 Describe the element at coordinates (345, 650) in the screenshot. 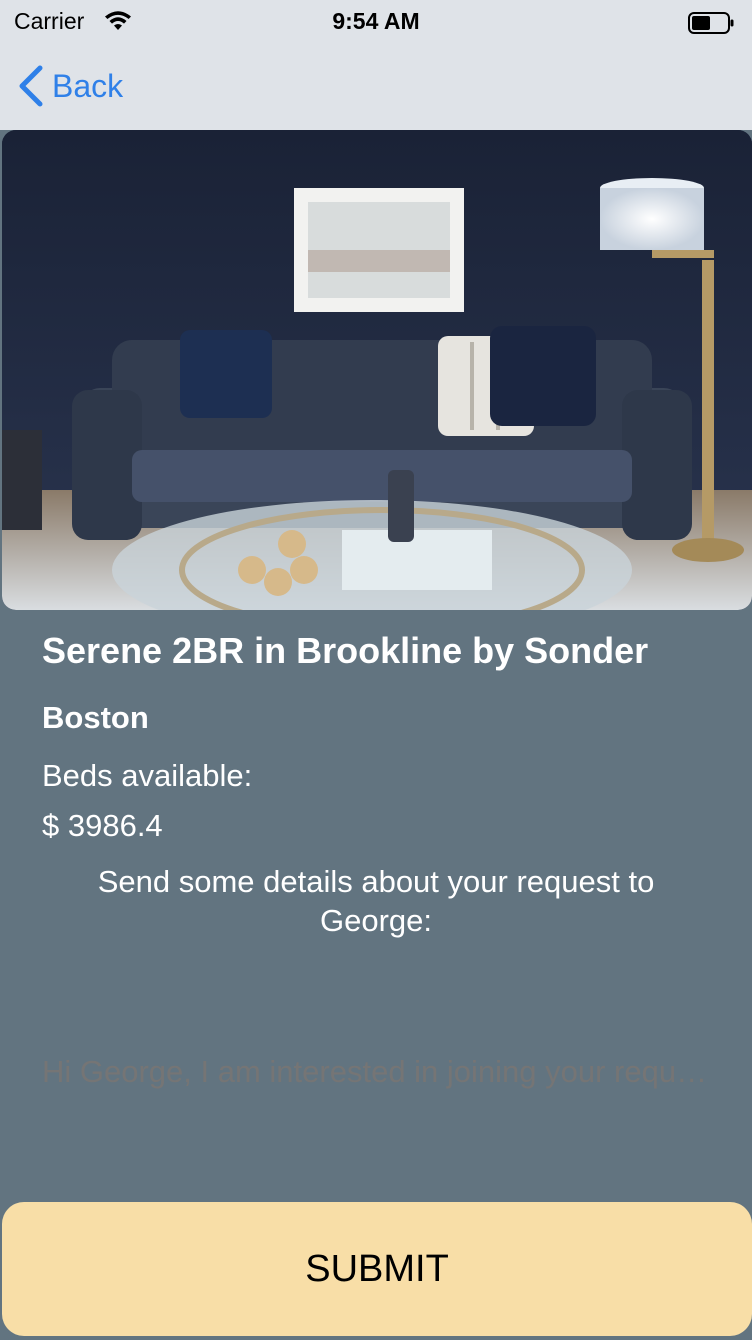

I see `listing-title: Serene 2BR in Brookline by Sonder` at that location.